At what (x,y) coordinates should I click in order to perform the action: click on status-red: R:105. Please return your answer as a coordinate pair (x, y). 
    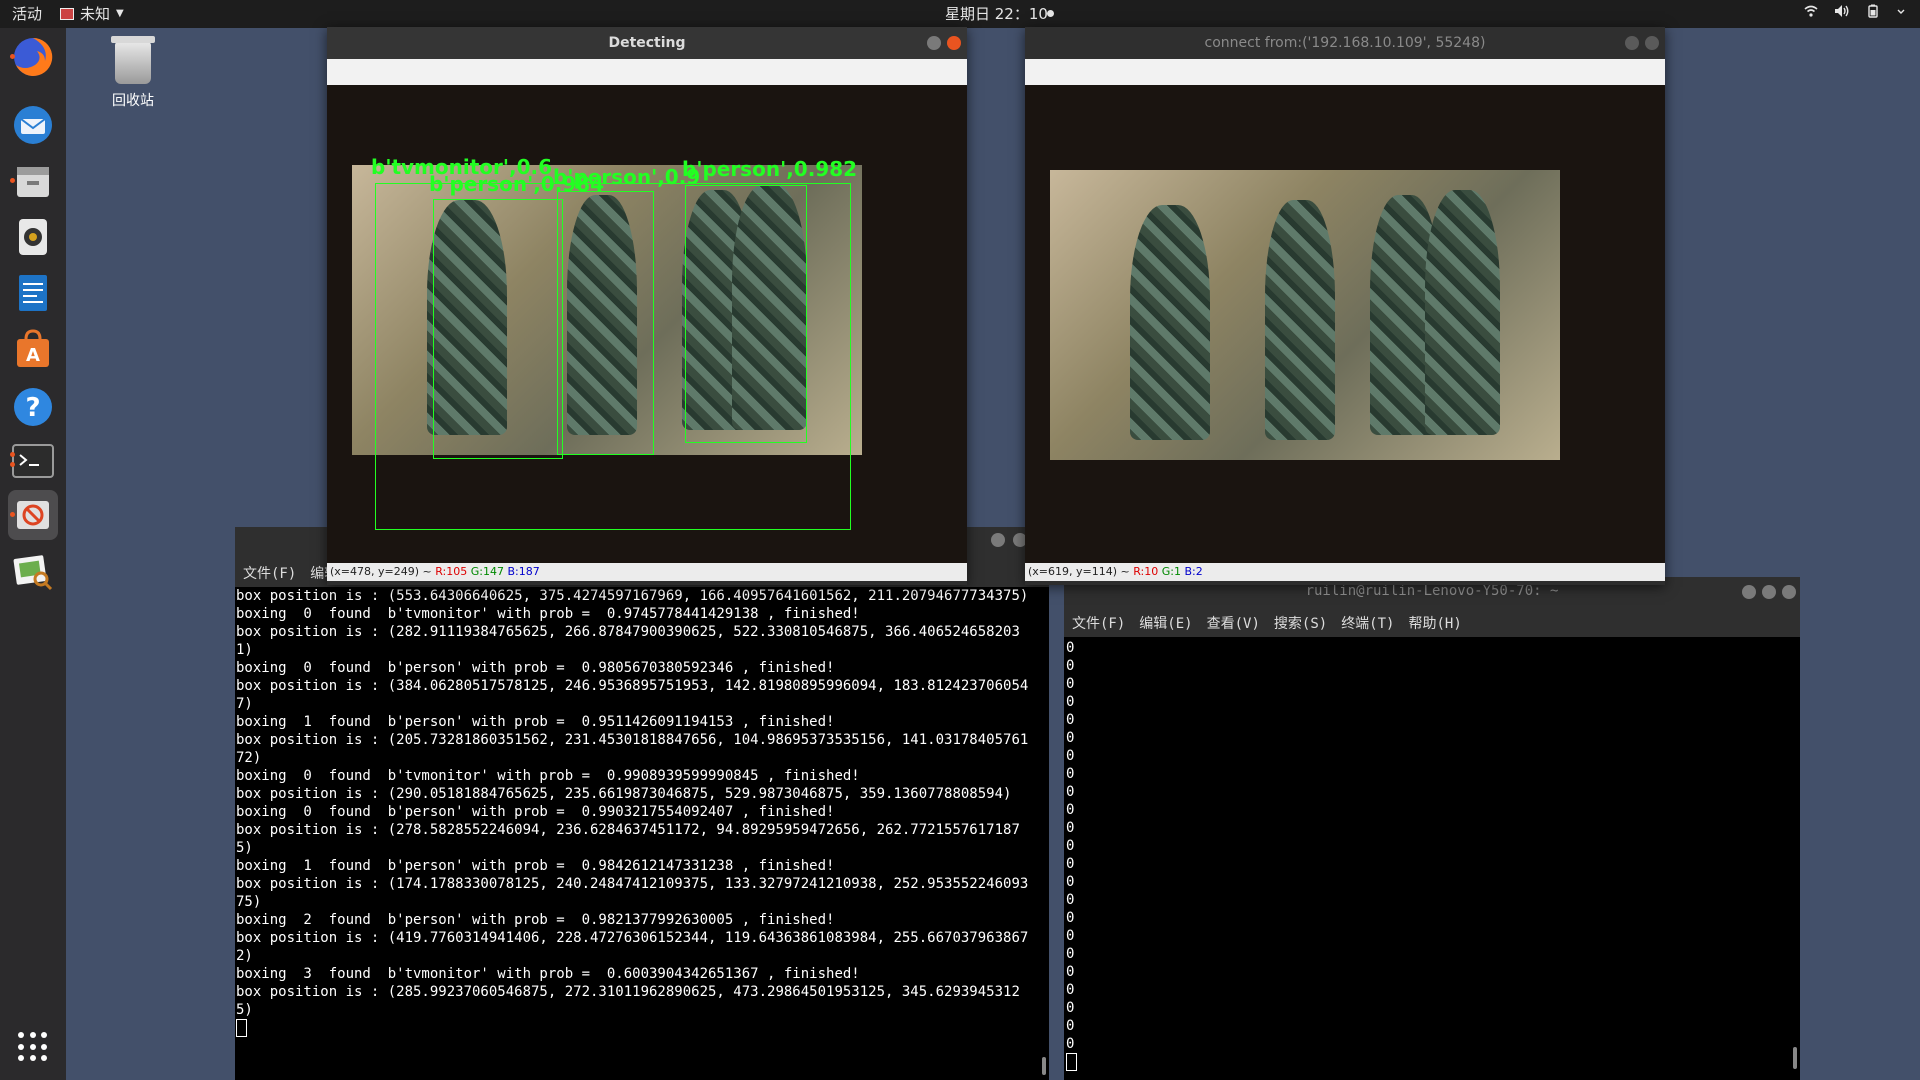
    Looking at the image, I should click on (451, 571).